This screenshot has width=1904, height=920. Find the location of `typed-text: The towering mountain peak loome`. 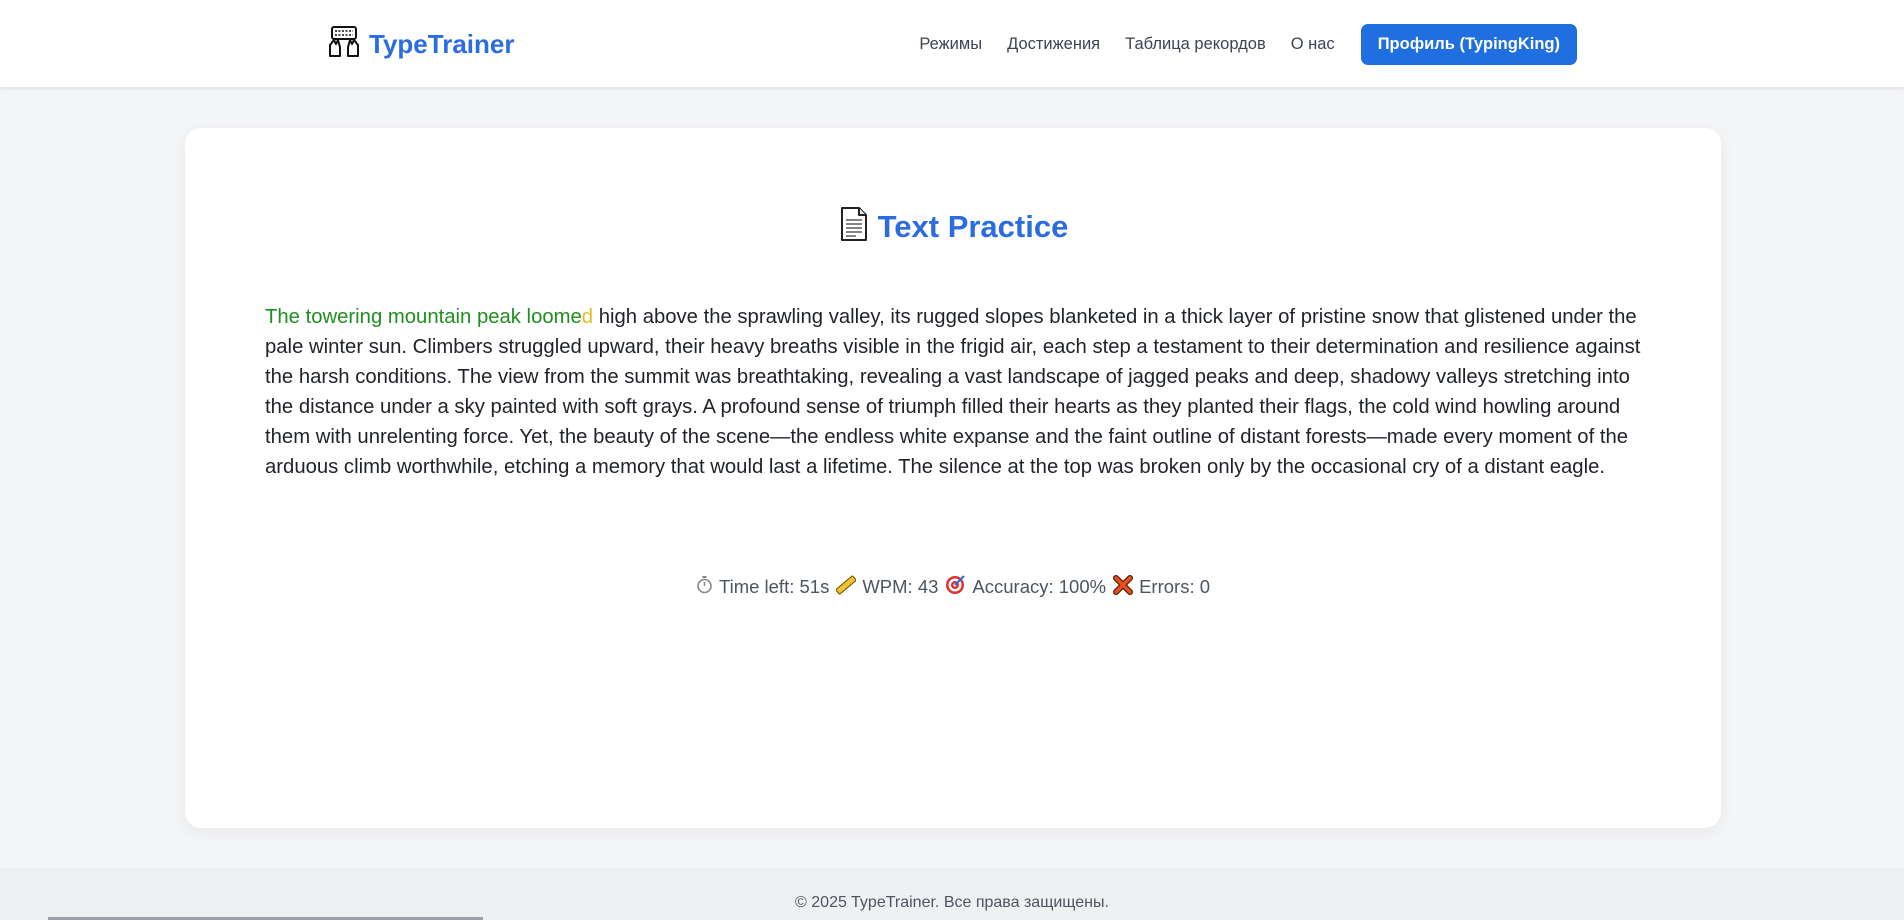

typed-text: The towering mountain peak loome is located at coordinates (423, 317).